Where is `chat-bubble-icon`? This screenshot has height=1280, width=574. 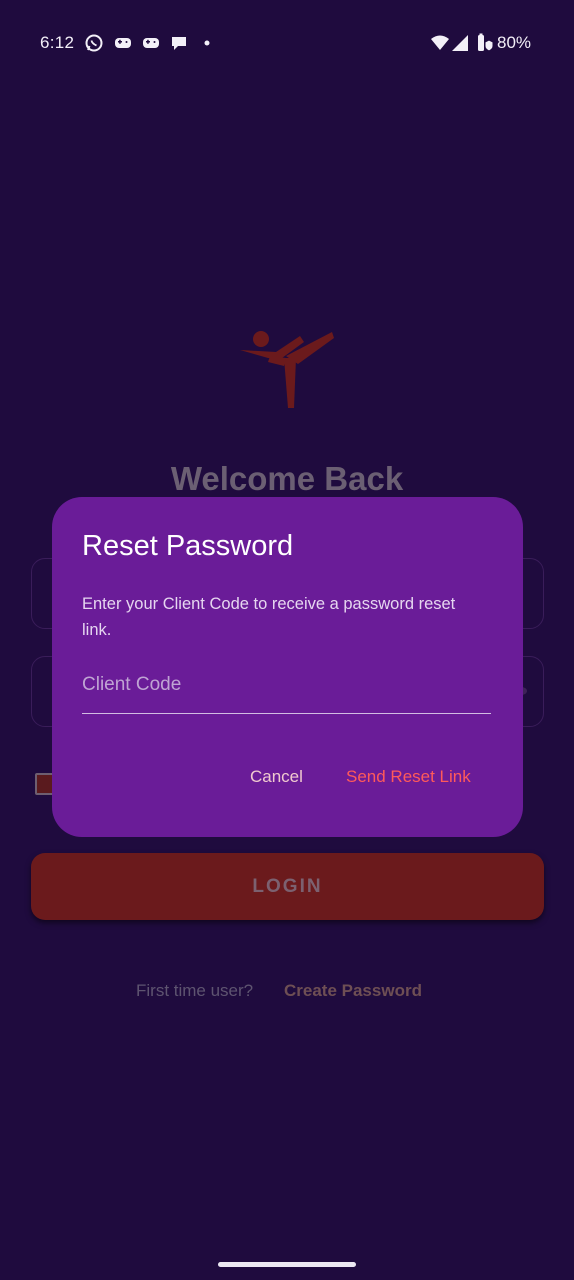
chat-bubble-icon is located at coordinates (179, 43).